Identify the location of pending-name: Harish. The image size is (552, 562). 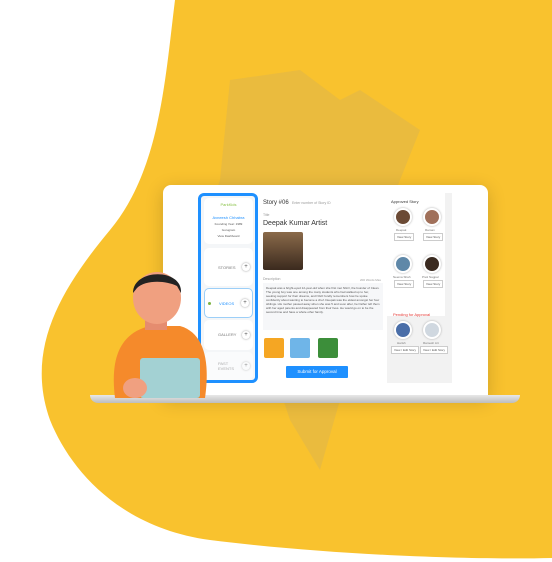
(401, 343).